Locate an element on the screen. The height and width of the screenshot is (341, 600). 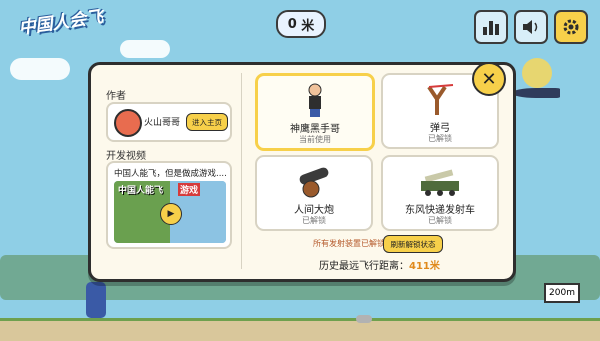
launcher-card-strongman: 神鹰黑手哥 当前使用 is located at coordinates (315, 112).